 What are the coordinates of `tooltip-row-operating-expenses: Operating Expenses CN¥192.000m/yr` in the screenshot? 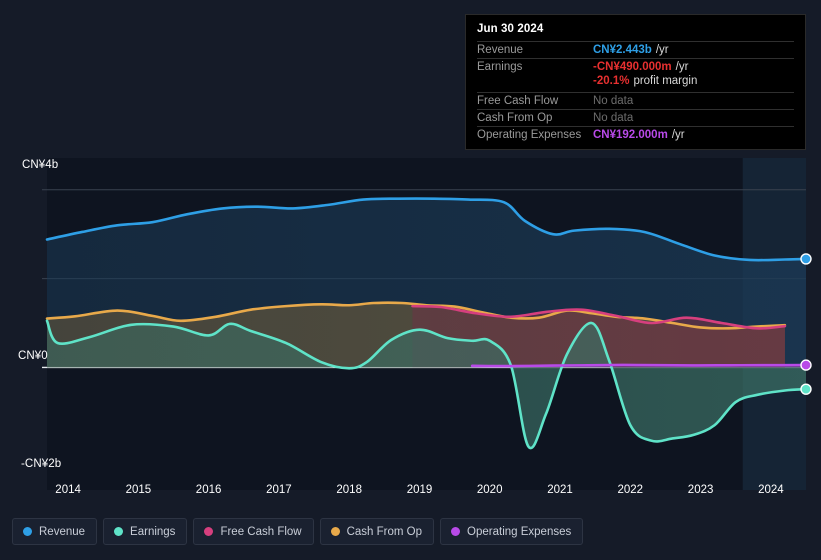 It's located at (635, 134).